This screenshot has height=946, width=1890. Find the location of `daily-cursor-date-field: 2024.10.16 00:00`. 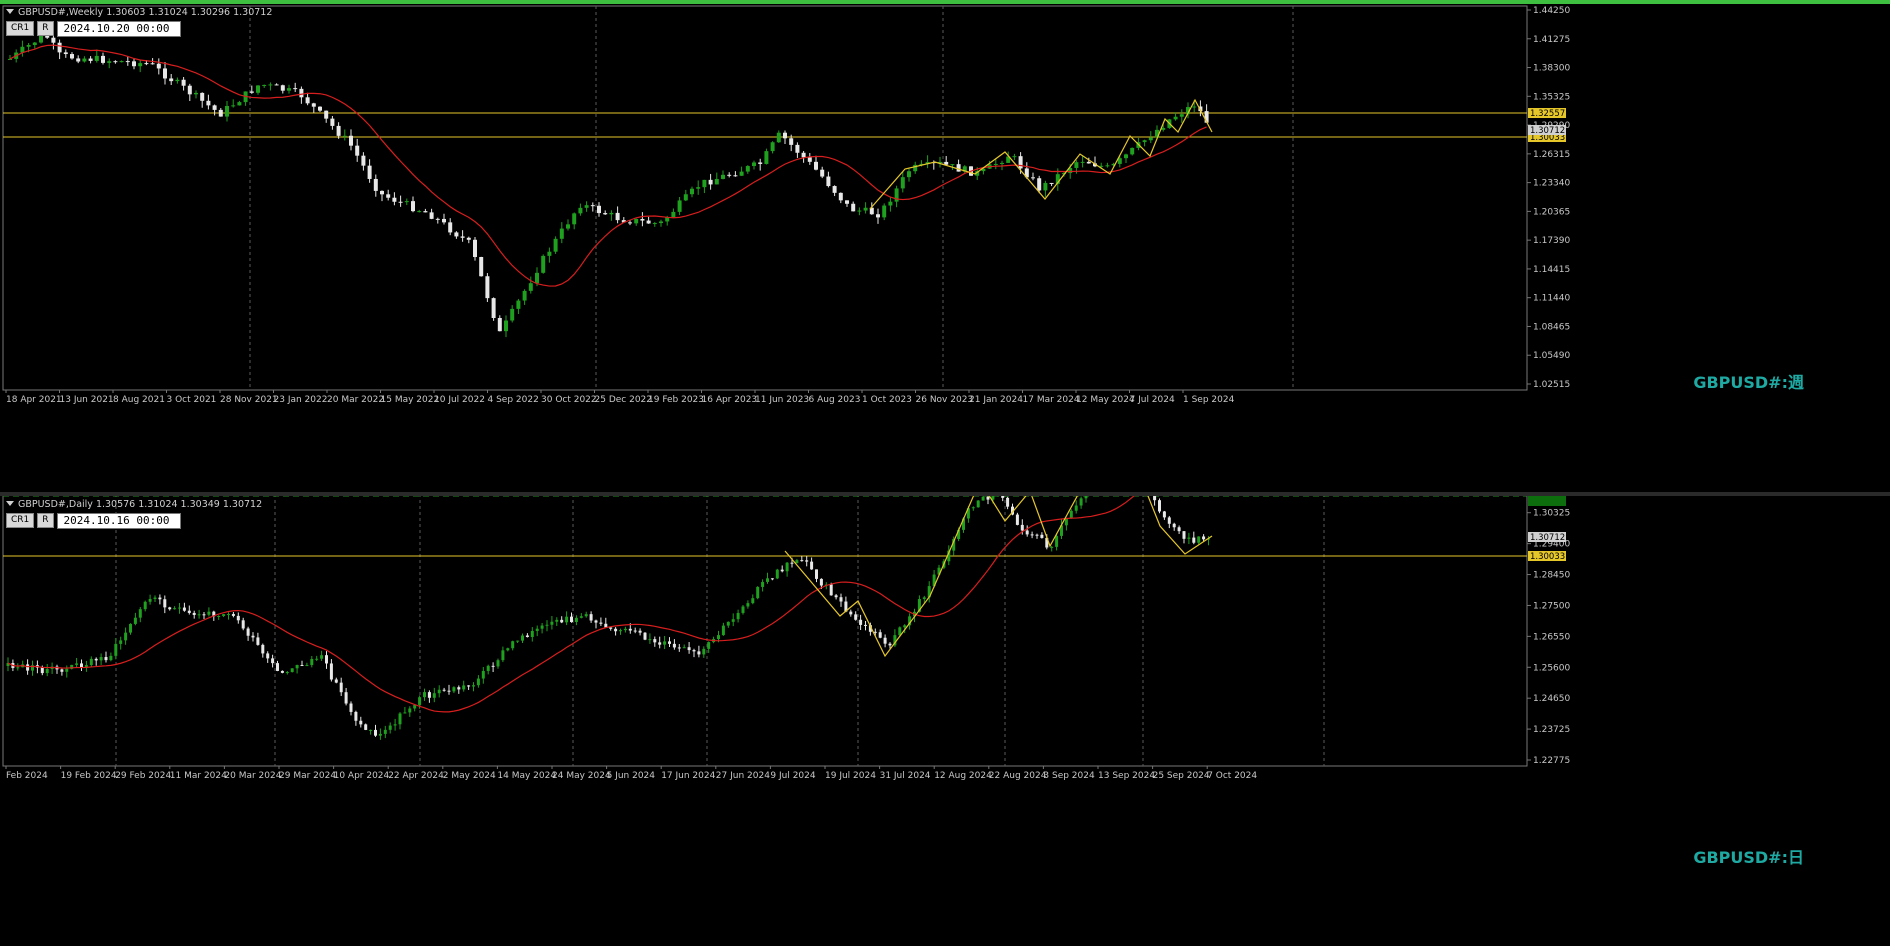

daily-cursor-date-field: 2024.10.16 00:00 is located at coordinates (119, 521).